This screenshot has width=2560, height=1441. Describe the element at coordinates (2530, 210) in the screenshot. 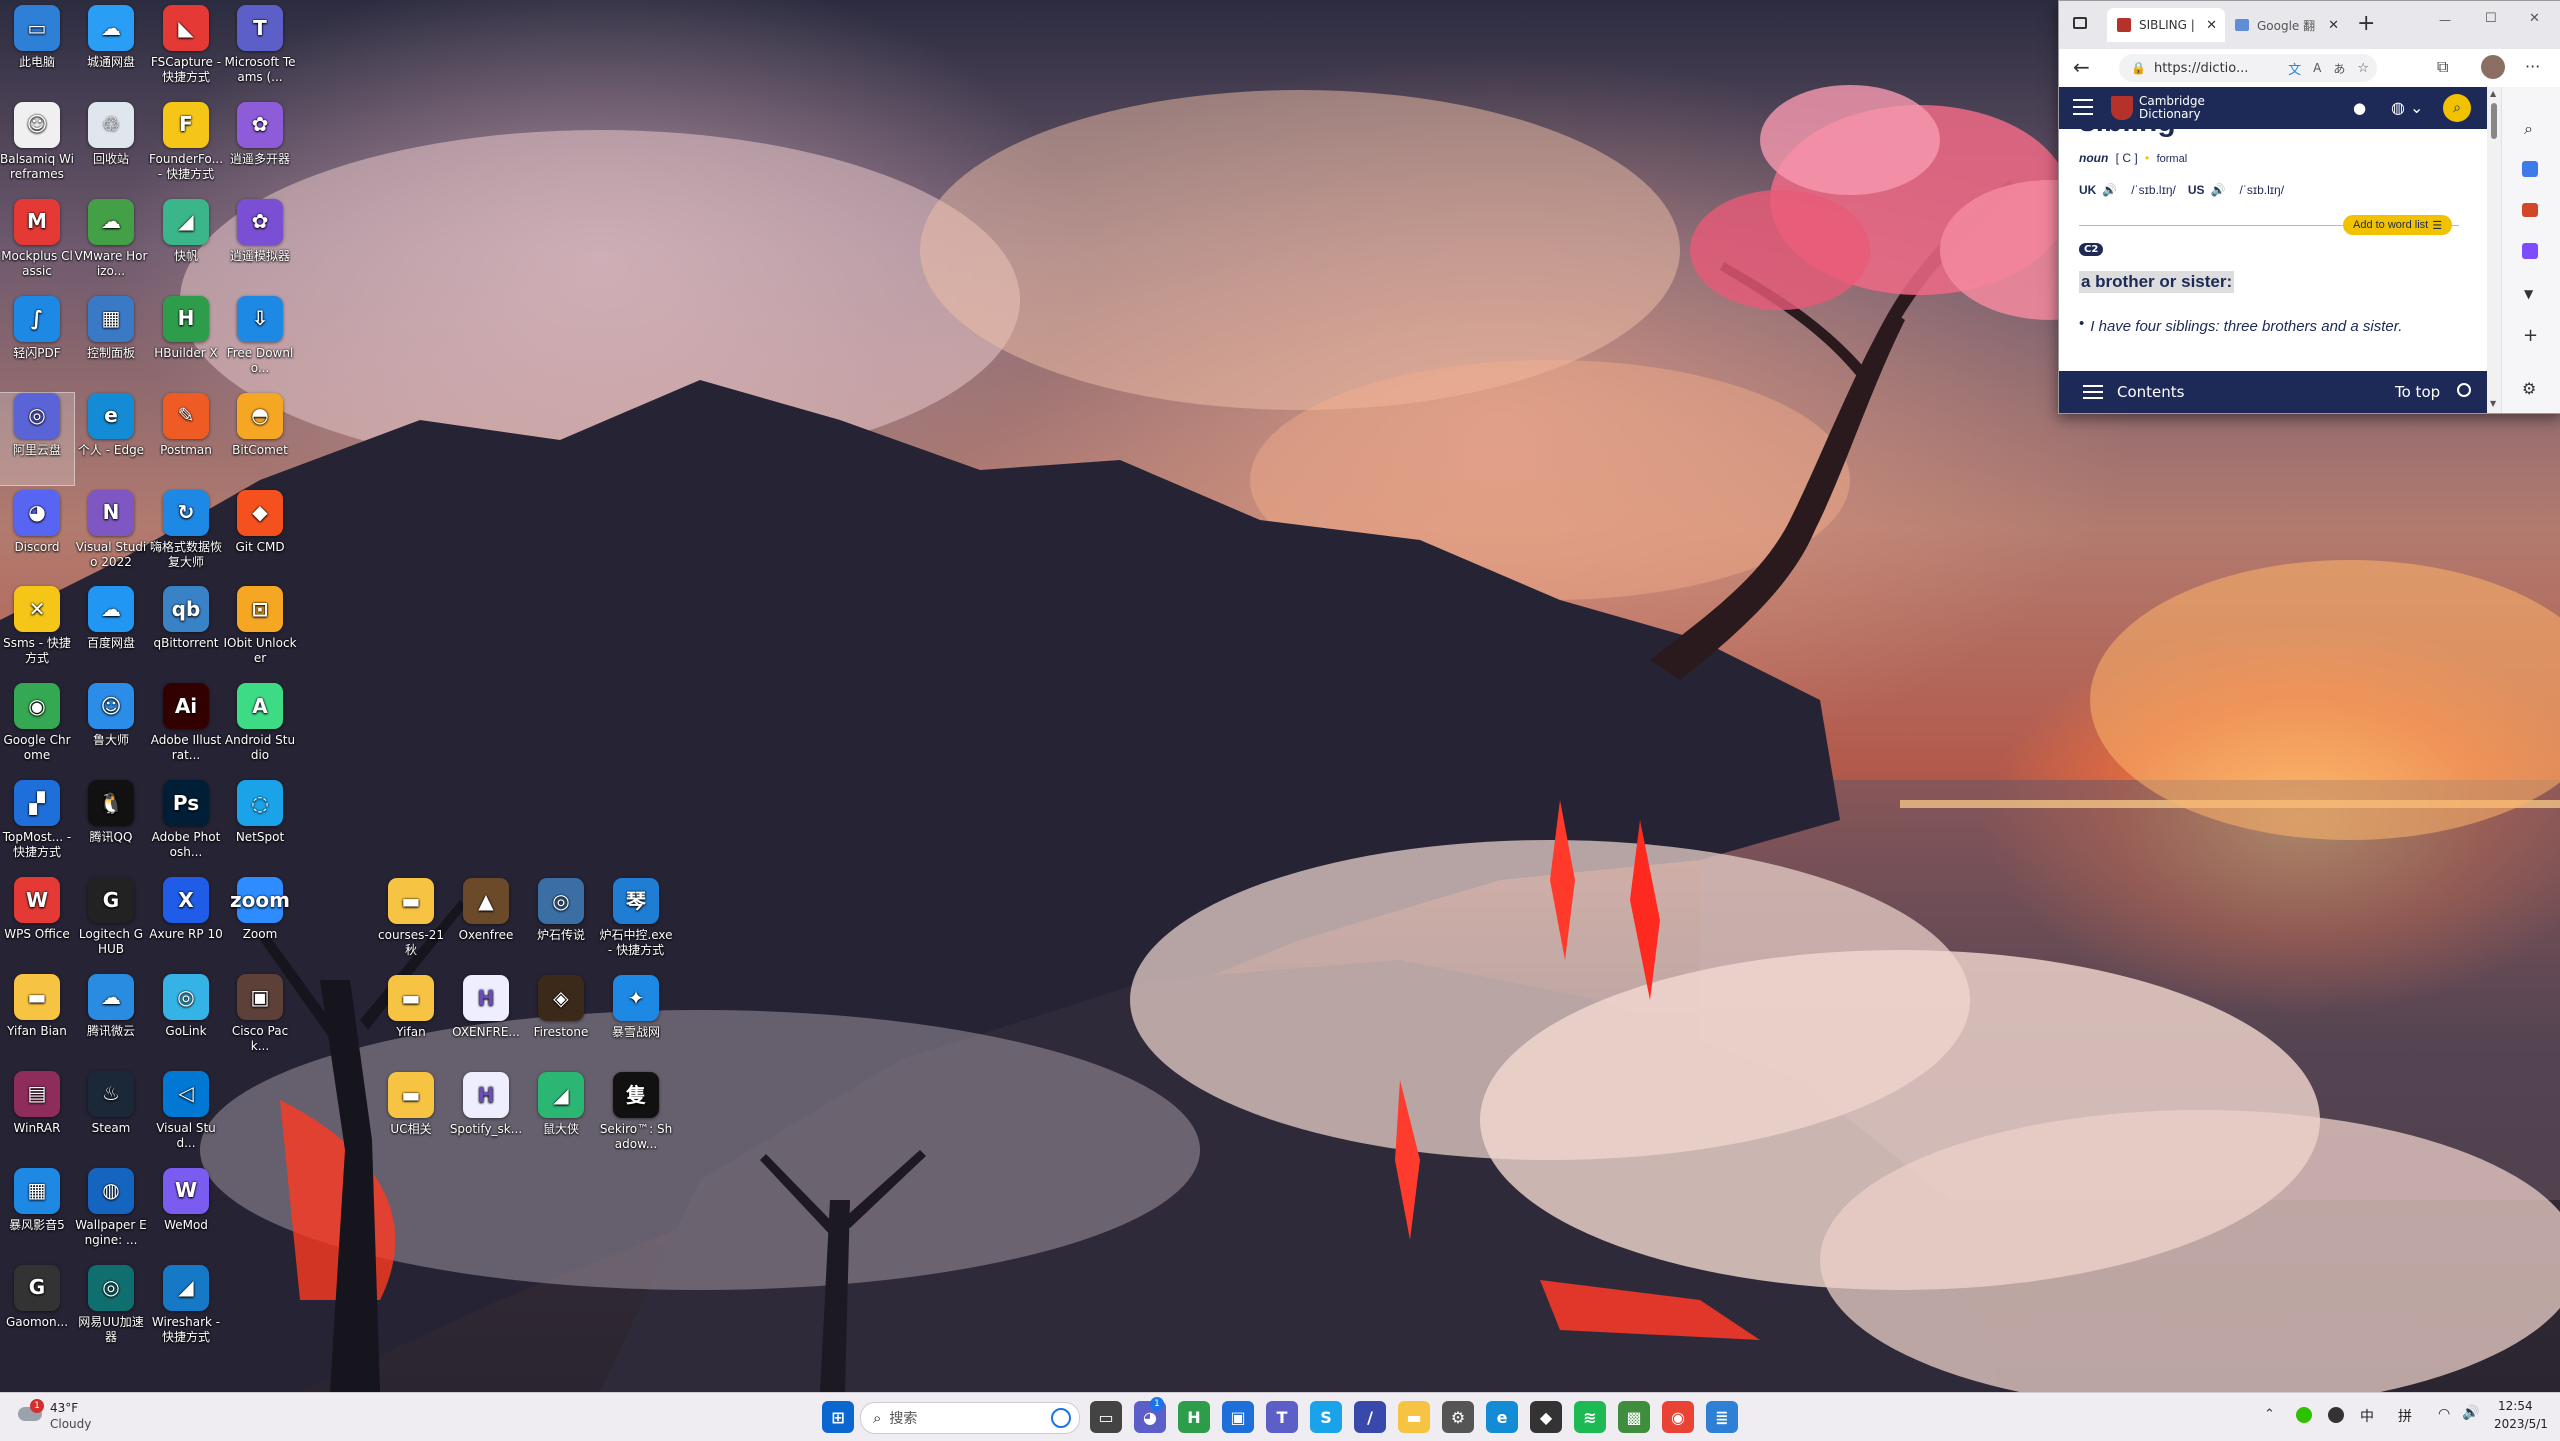

I see `sidebar-tools-icon` at that location.